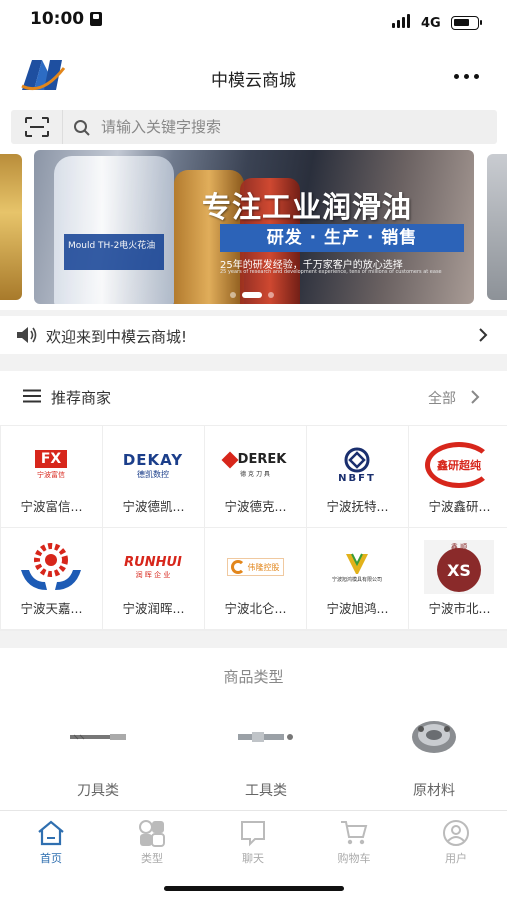 The image size is (507, 900). Describe the element at coordinates (51, 833) in the screenshot. I see `home-icon` at that location.